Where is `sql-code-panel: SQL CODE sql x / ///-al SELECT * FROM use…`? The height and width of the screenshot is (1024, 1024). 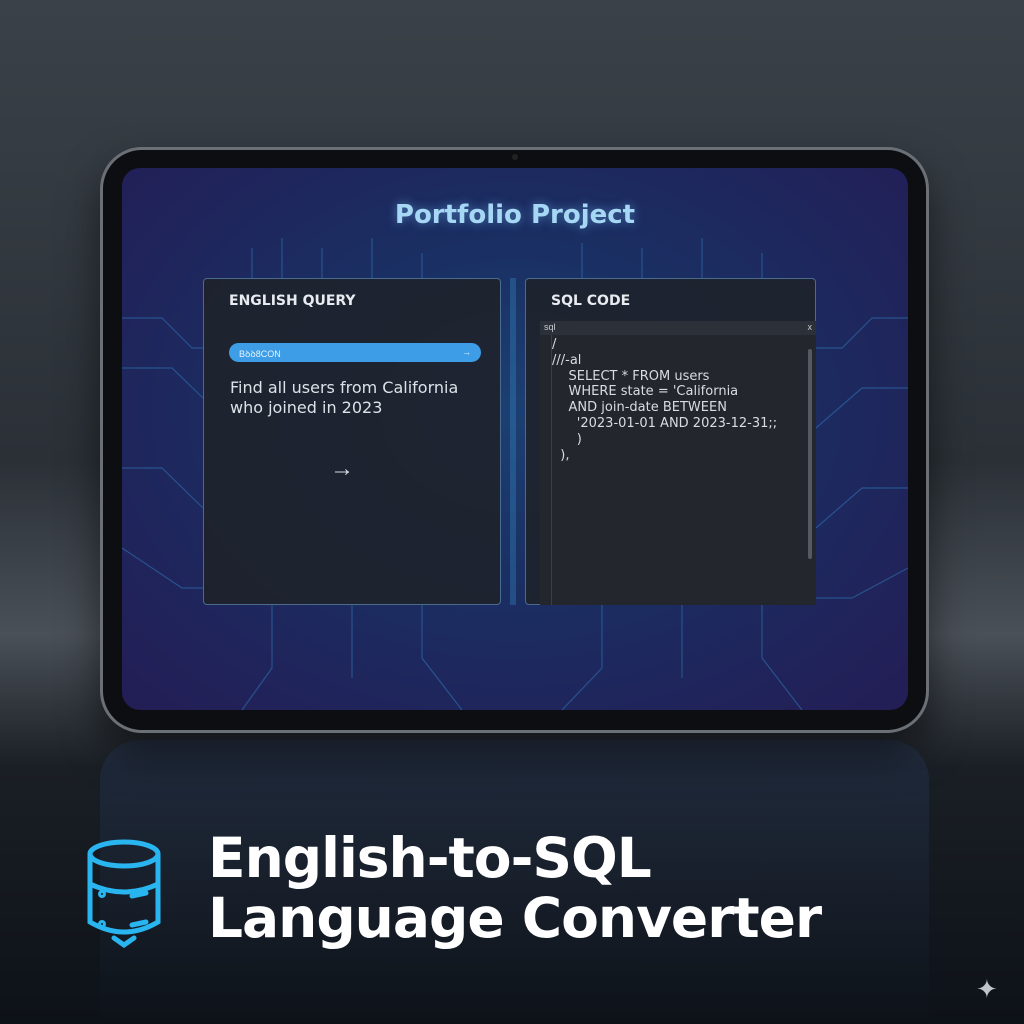
sql-code-panel: SQL CODE sql x / ///-al SELECT * FROM use… is located at coordinates (670, 441).